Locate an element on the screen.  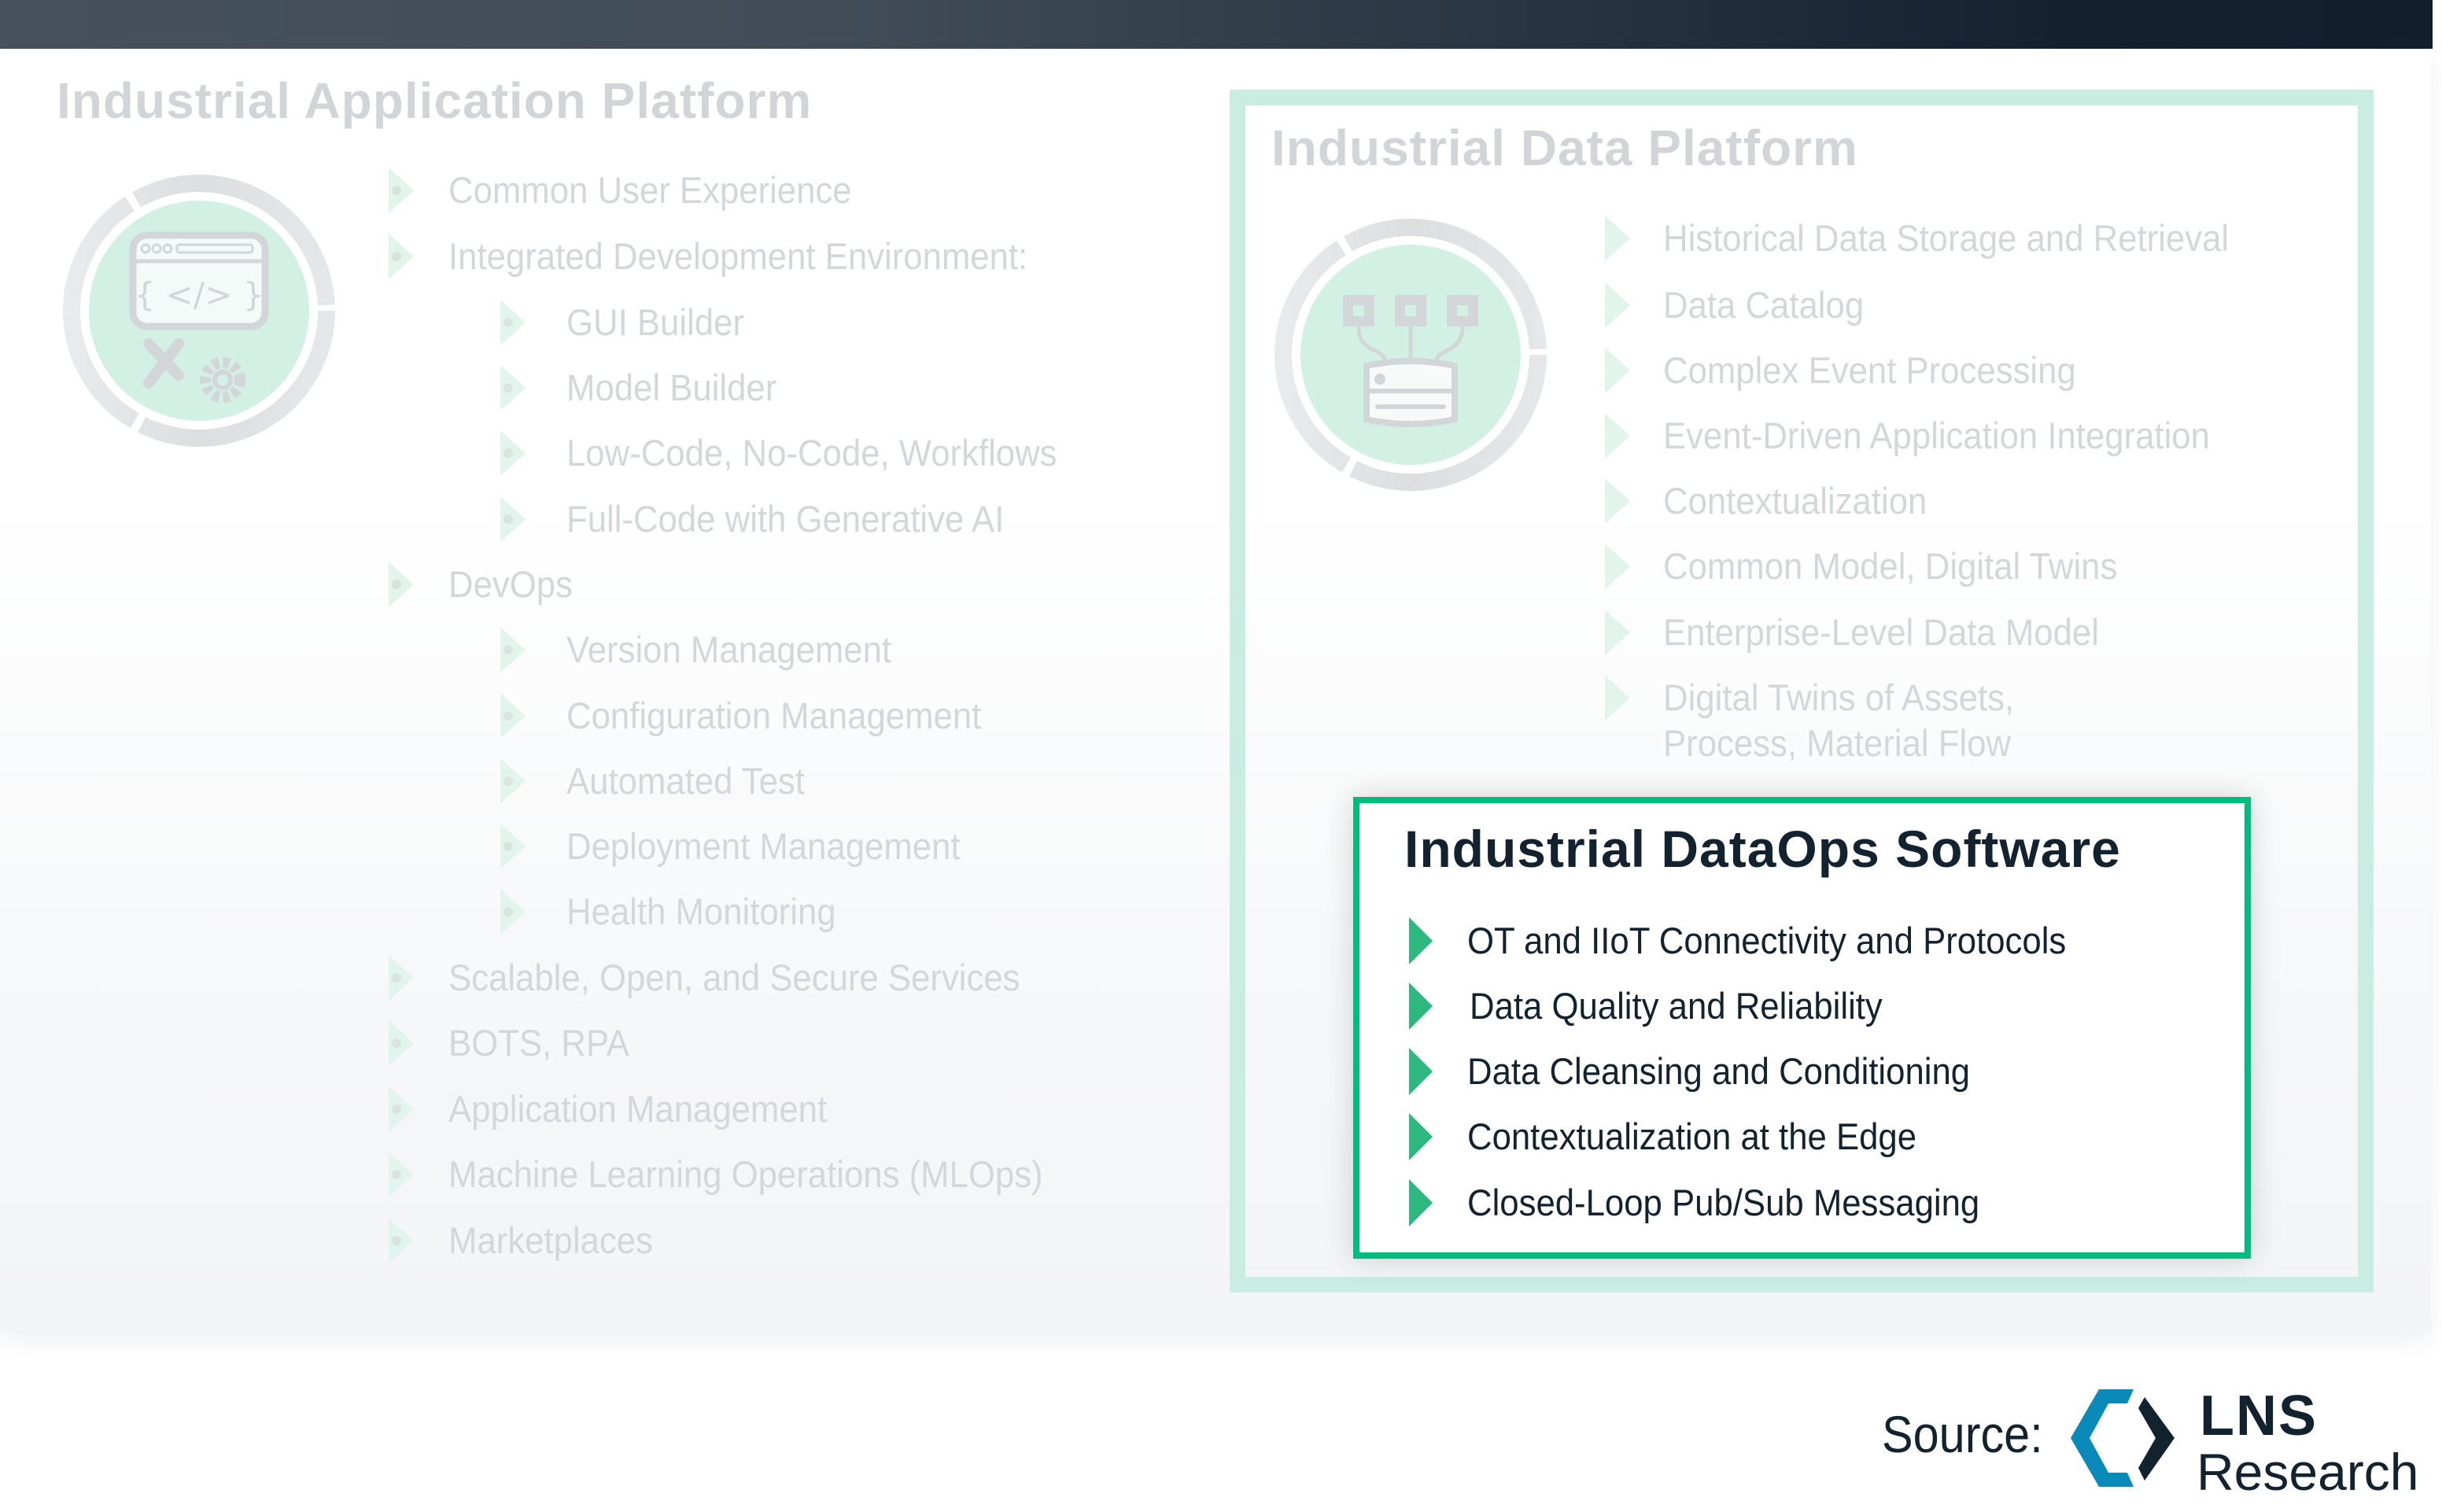
code-window-tools-icon: { </> } is located at coordinates (199, 310).